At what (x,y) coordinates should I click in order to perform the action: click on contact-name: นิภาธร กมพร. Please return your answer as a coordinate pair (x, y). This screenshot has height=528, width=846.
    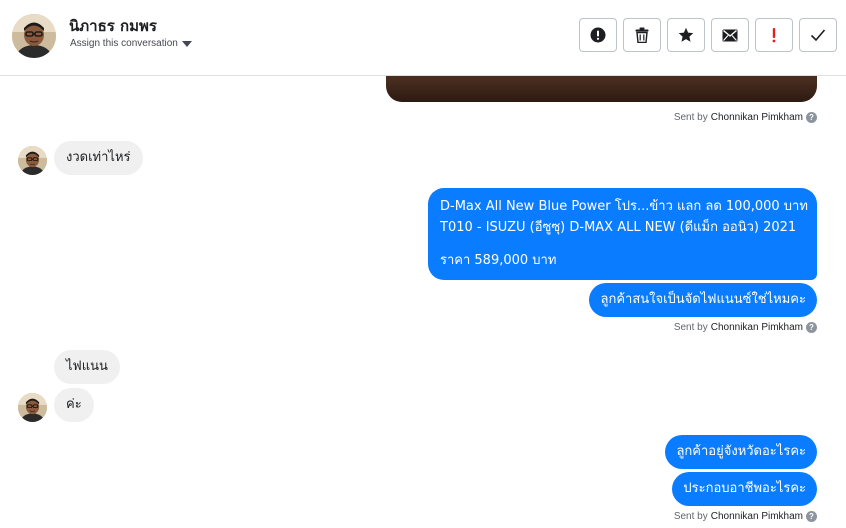
    Looking at the image, I should click on (113, 26).